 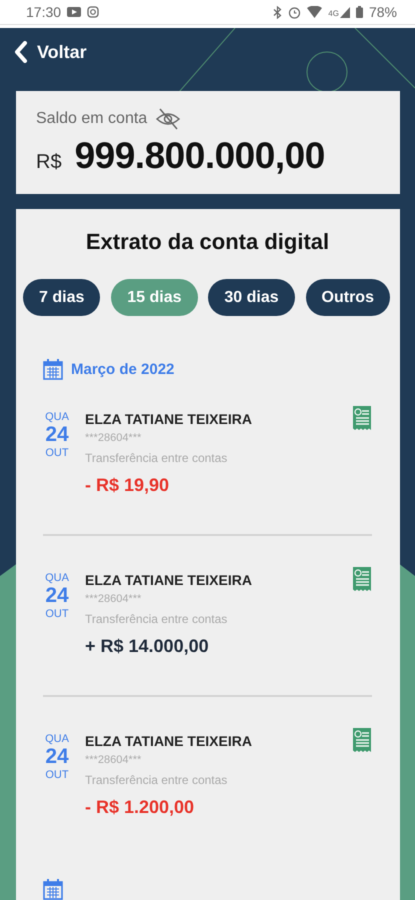 What do you see at coordinates (359, 12) in the screenshot?
I see `battery-icon` at bounding box center [359, 12].